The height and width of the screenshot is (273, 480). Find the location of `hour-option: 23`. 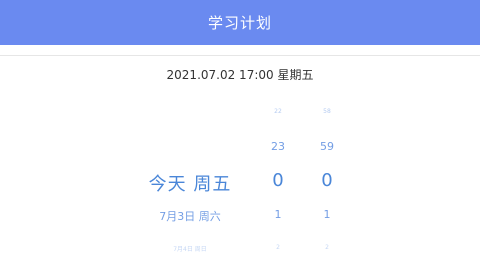

hour-option: 23 is located at coordinates (278, 146).